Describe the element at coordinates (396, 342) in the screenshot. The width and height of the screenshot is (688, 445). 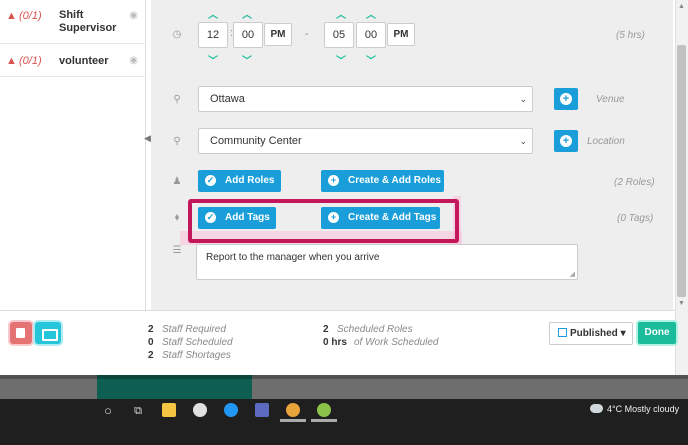
I see `work-scheduled-label: of Work Scheduled` at that location.